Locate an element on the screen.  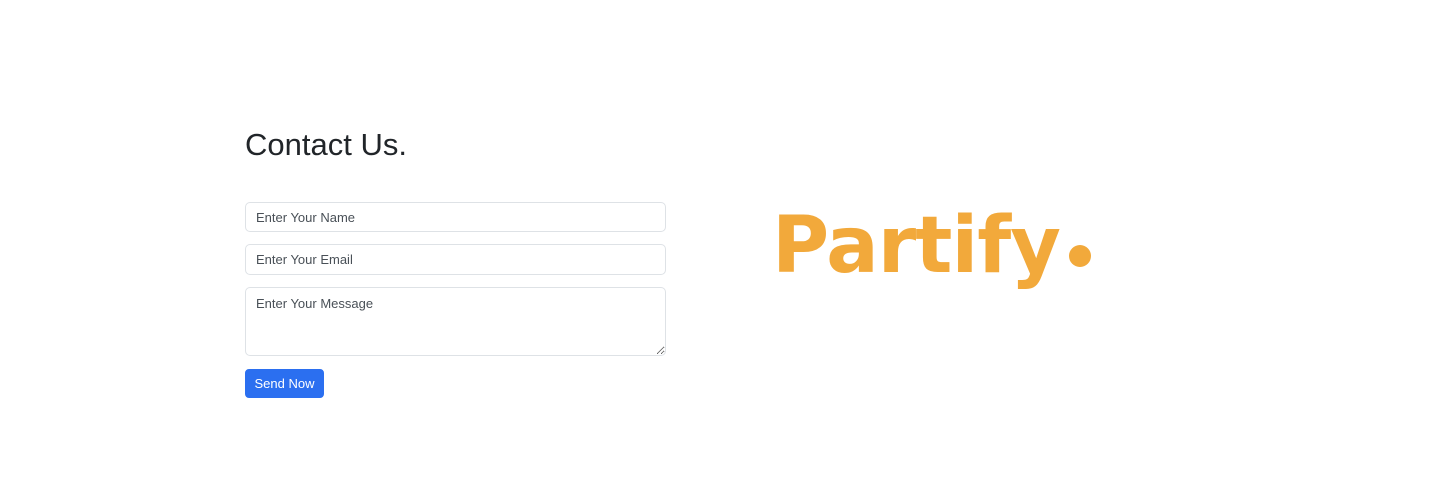
brand-logo: Partify is located at coordinates (942, 251).